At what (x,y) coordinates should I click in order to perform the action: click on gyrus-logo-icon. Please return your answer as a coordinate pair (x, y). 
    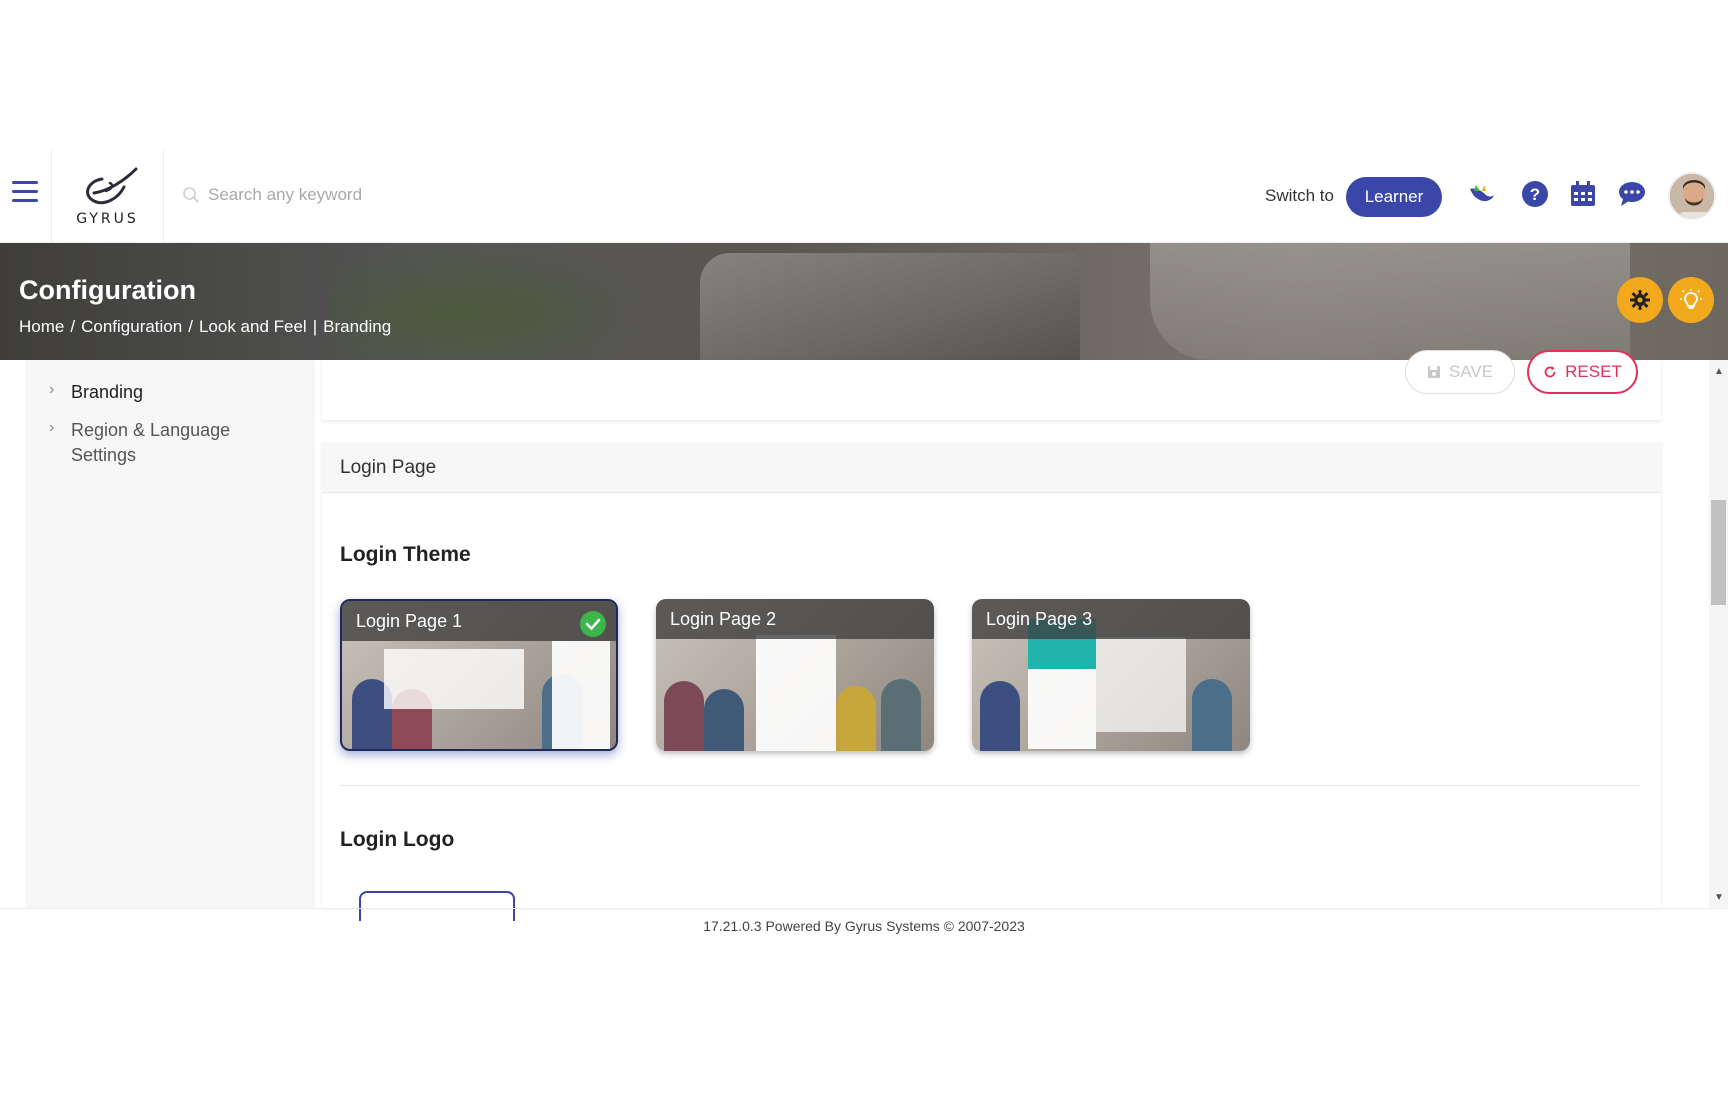
    Looking at the image, I should click on (112, 186).